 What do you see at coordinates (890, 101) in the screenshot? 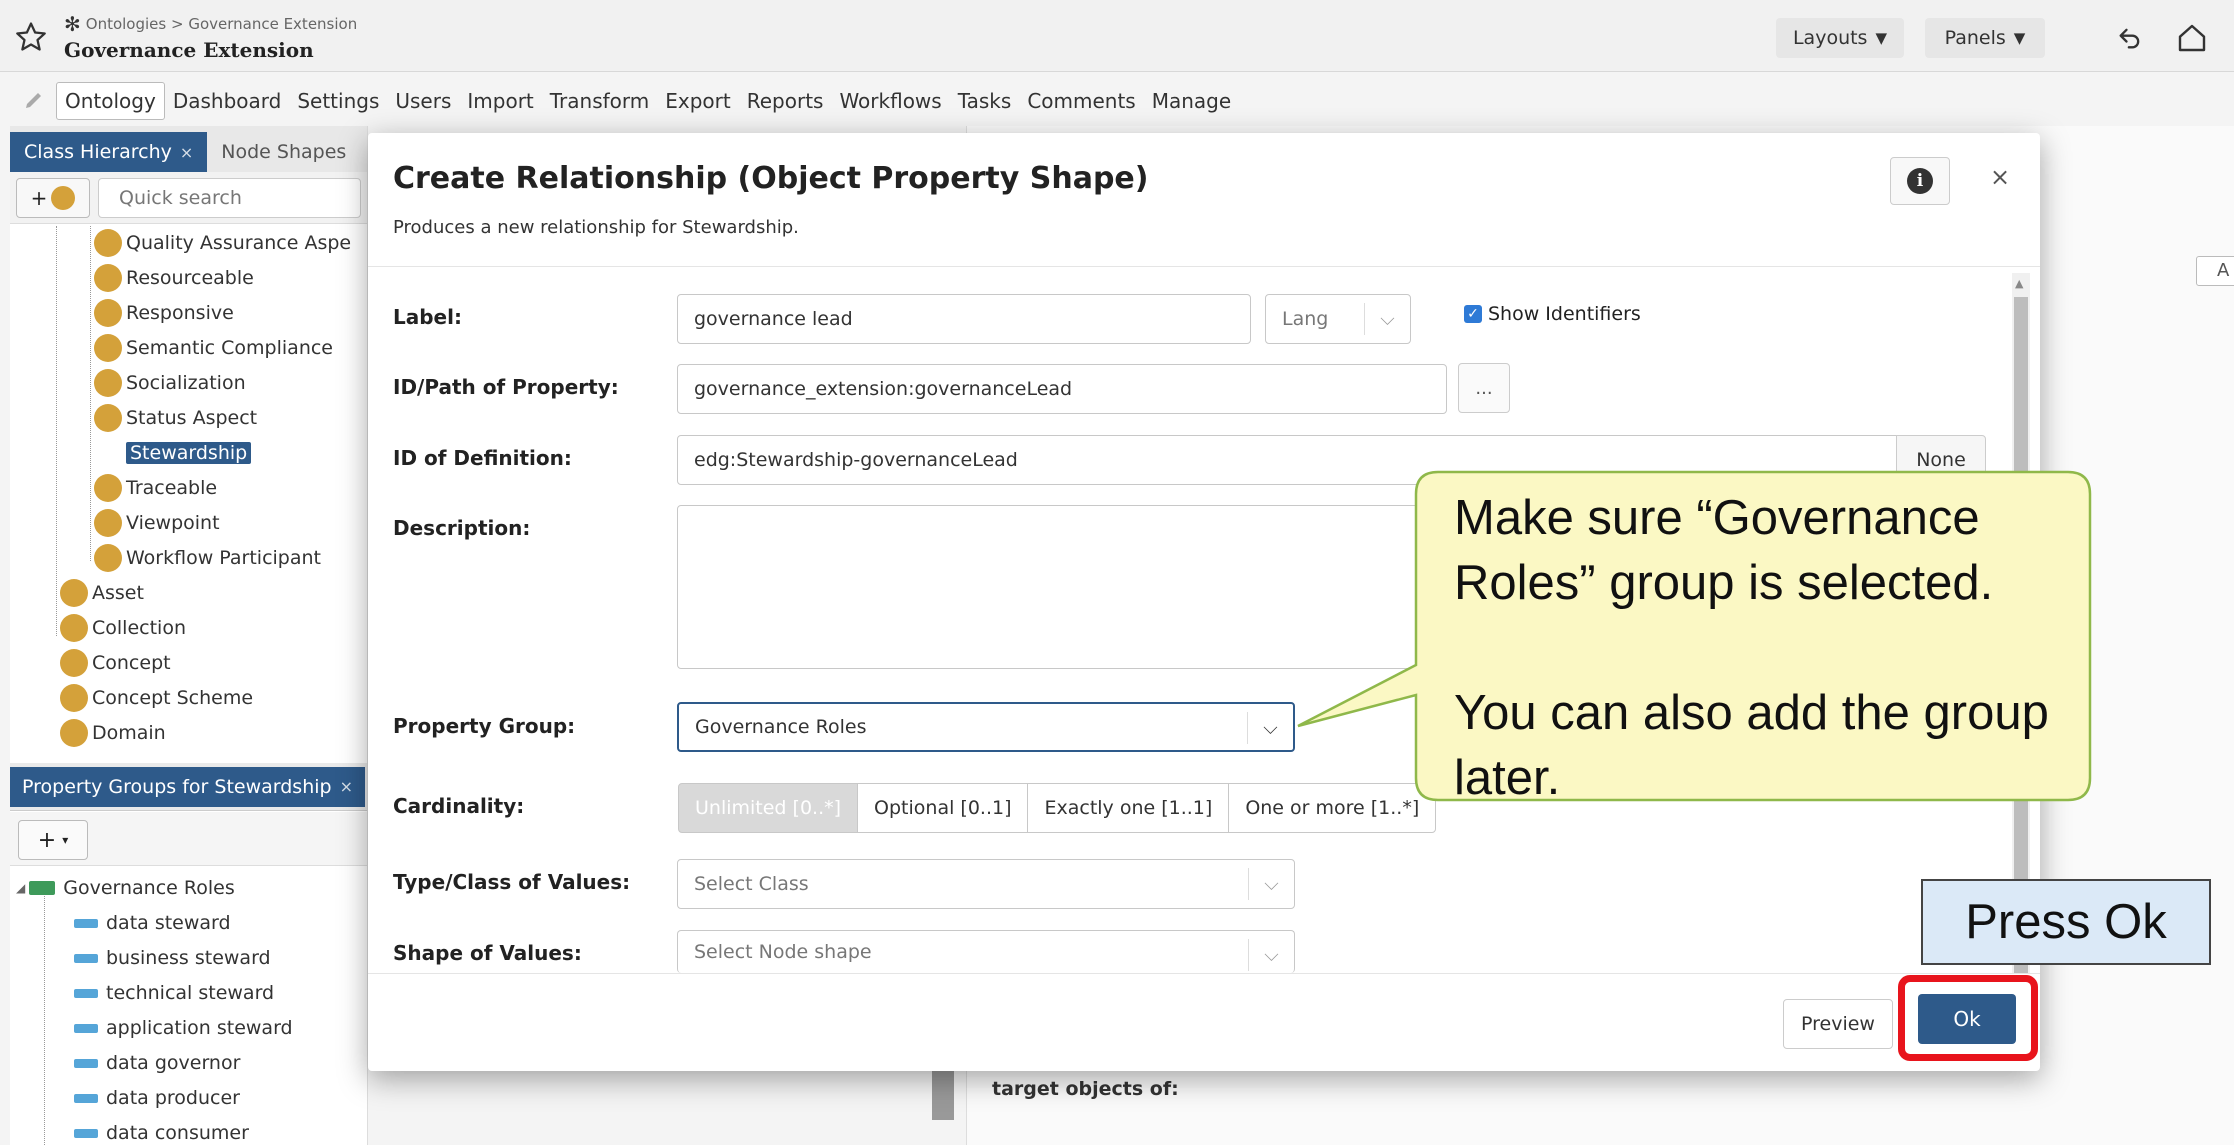
I see `menu-workflows: Workflows` at bounding box center [890, 101].